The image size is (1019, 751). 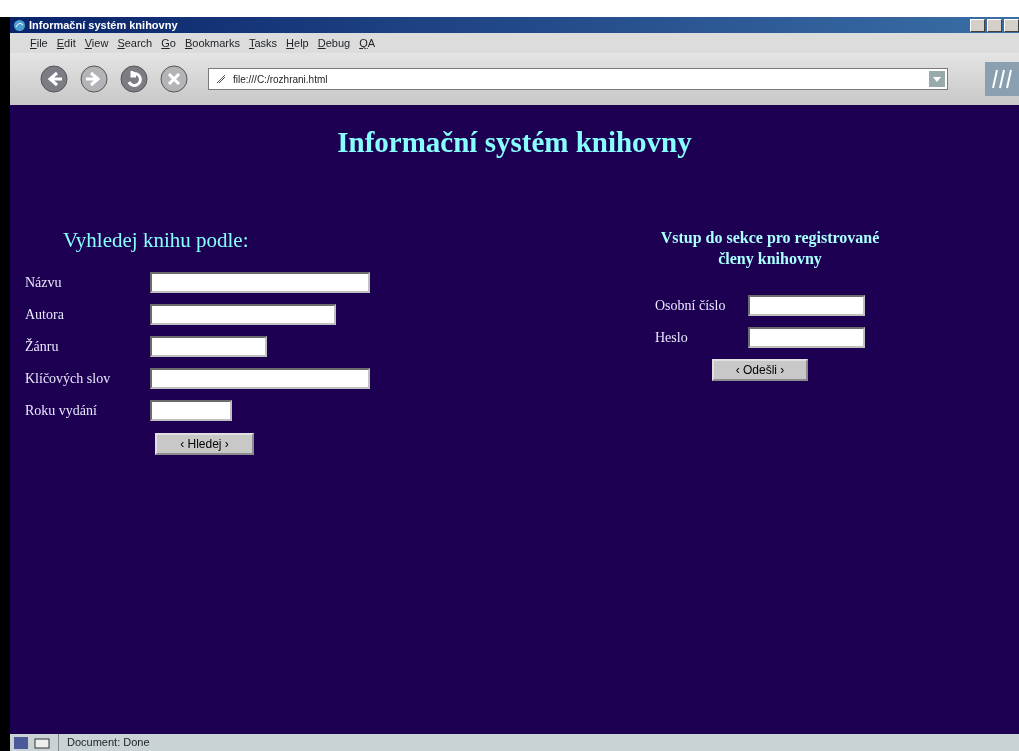 What do you see at coordinates (221, 79) in the screenshot?
I see `page-icon` at bounding box center [221, 79].